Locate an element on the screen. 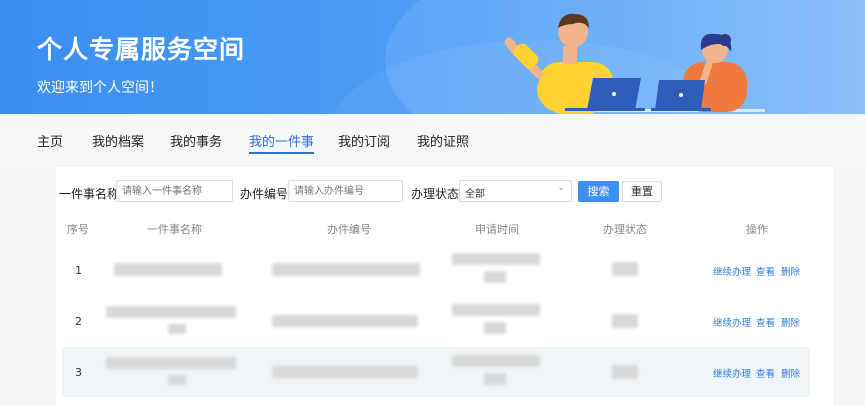  name-search-input is located at coordinates (174, 191).